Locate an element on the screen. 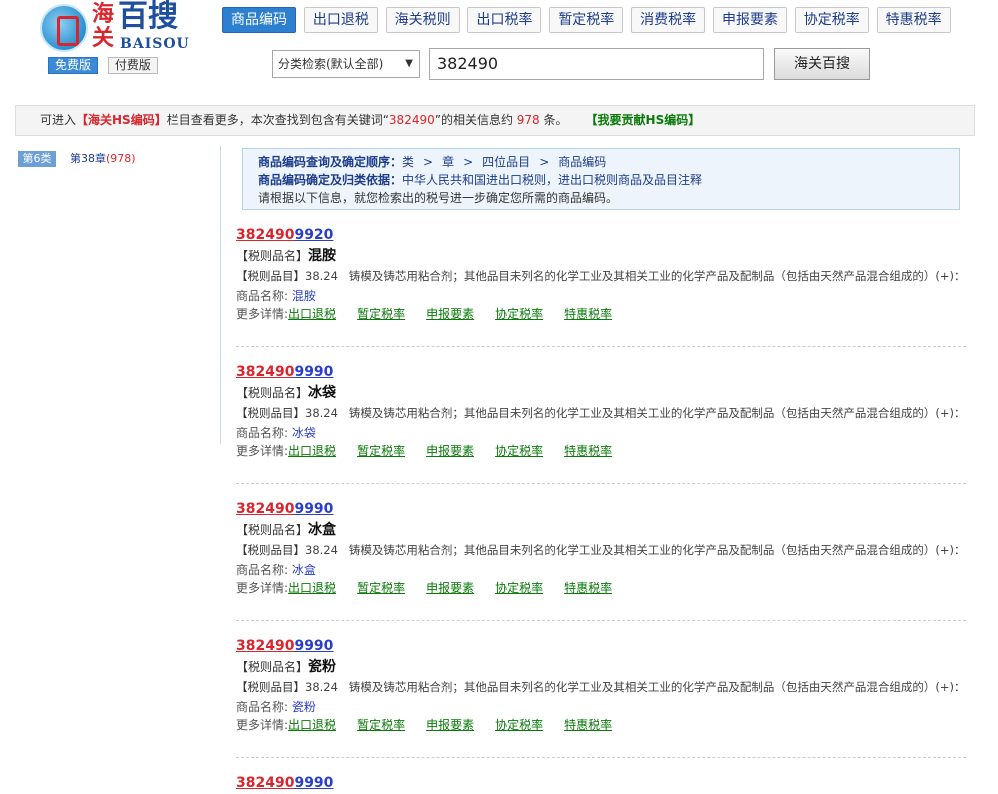 This screenshot has width=998, height=794. guide-note: 请根据以下信息，就您检索出的税号进一步确定您所需的商品编码。 is located at coordinates (438, 198).